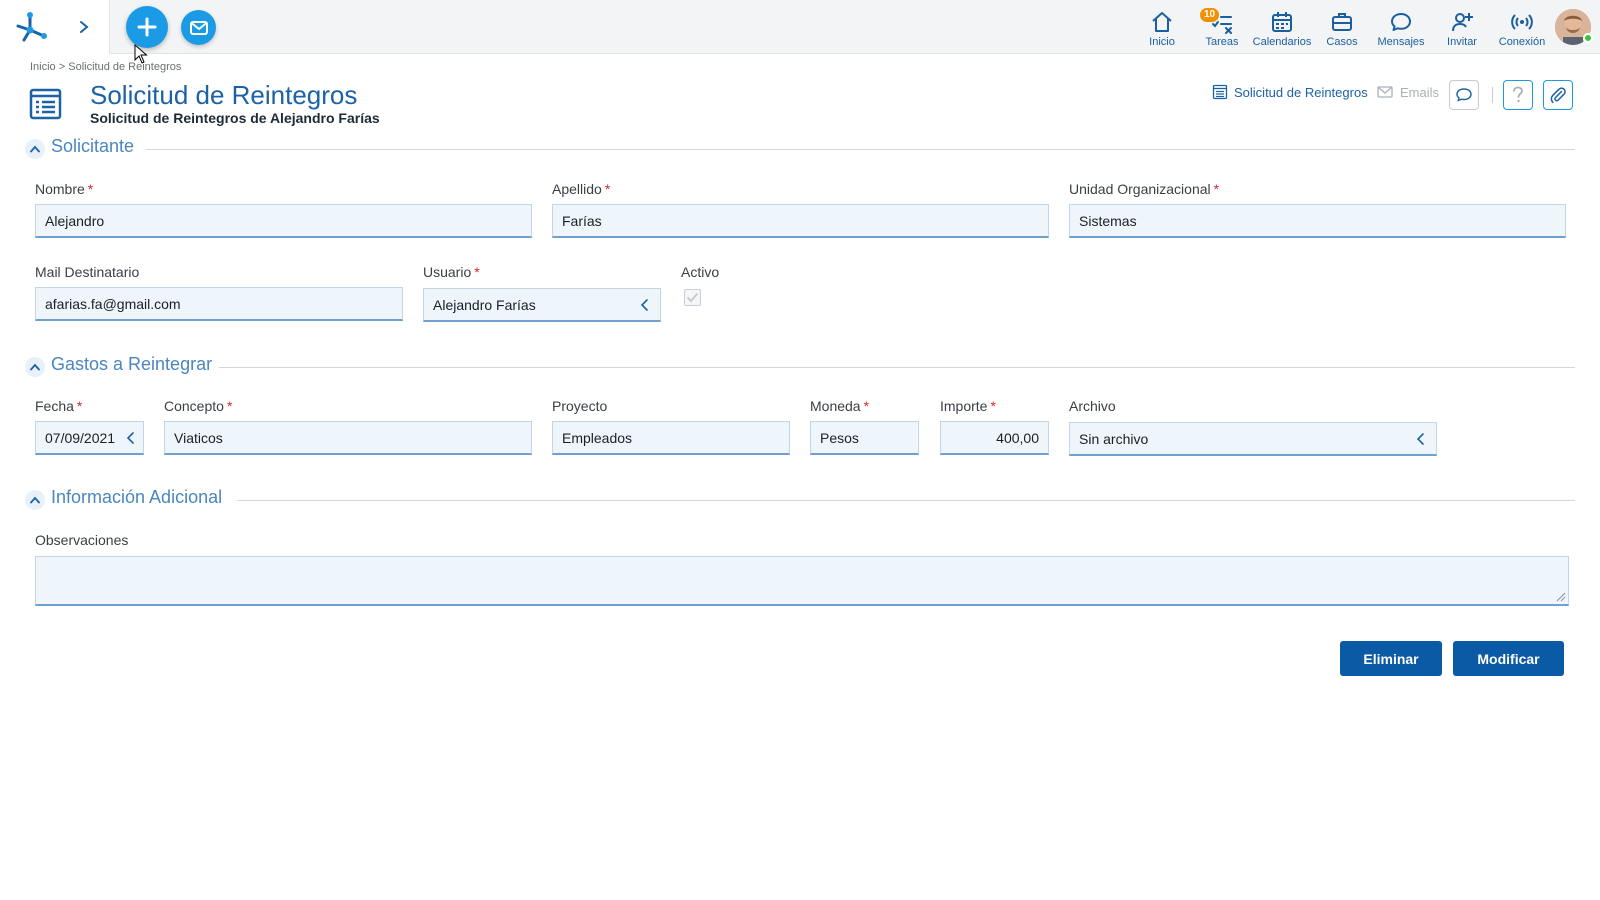 This screenshot has width=1600, height=900. I want to click on fecha-value: 07/09/2021, so click(80, 437).